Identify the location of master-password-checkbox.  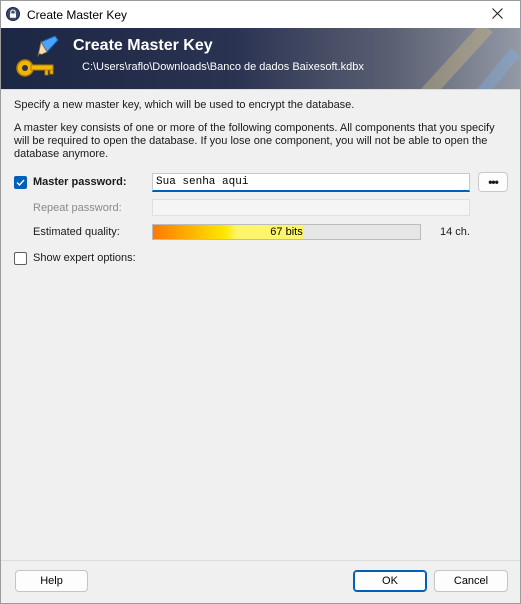
(20, 182).